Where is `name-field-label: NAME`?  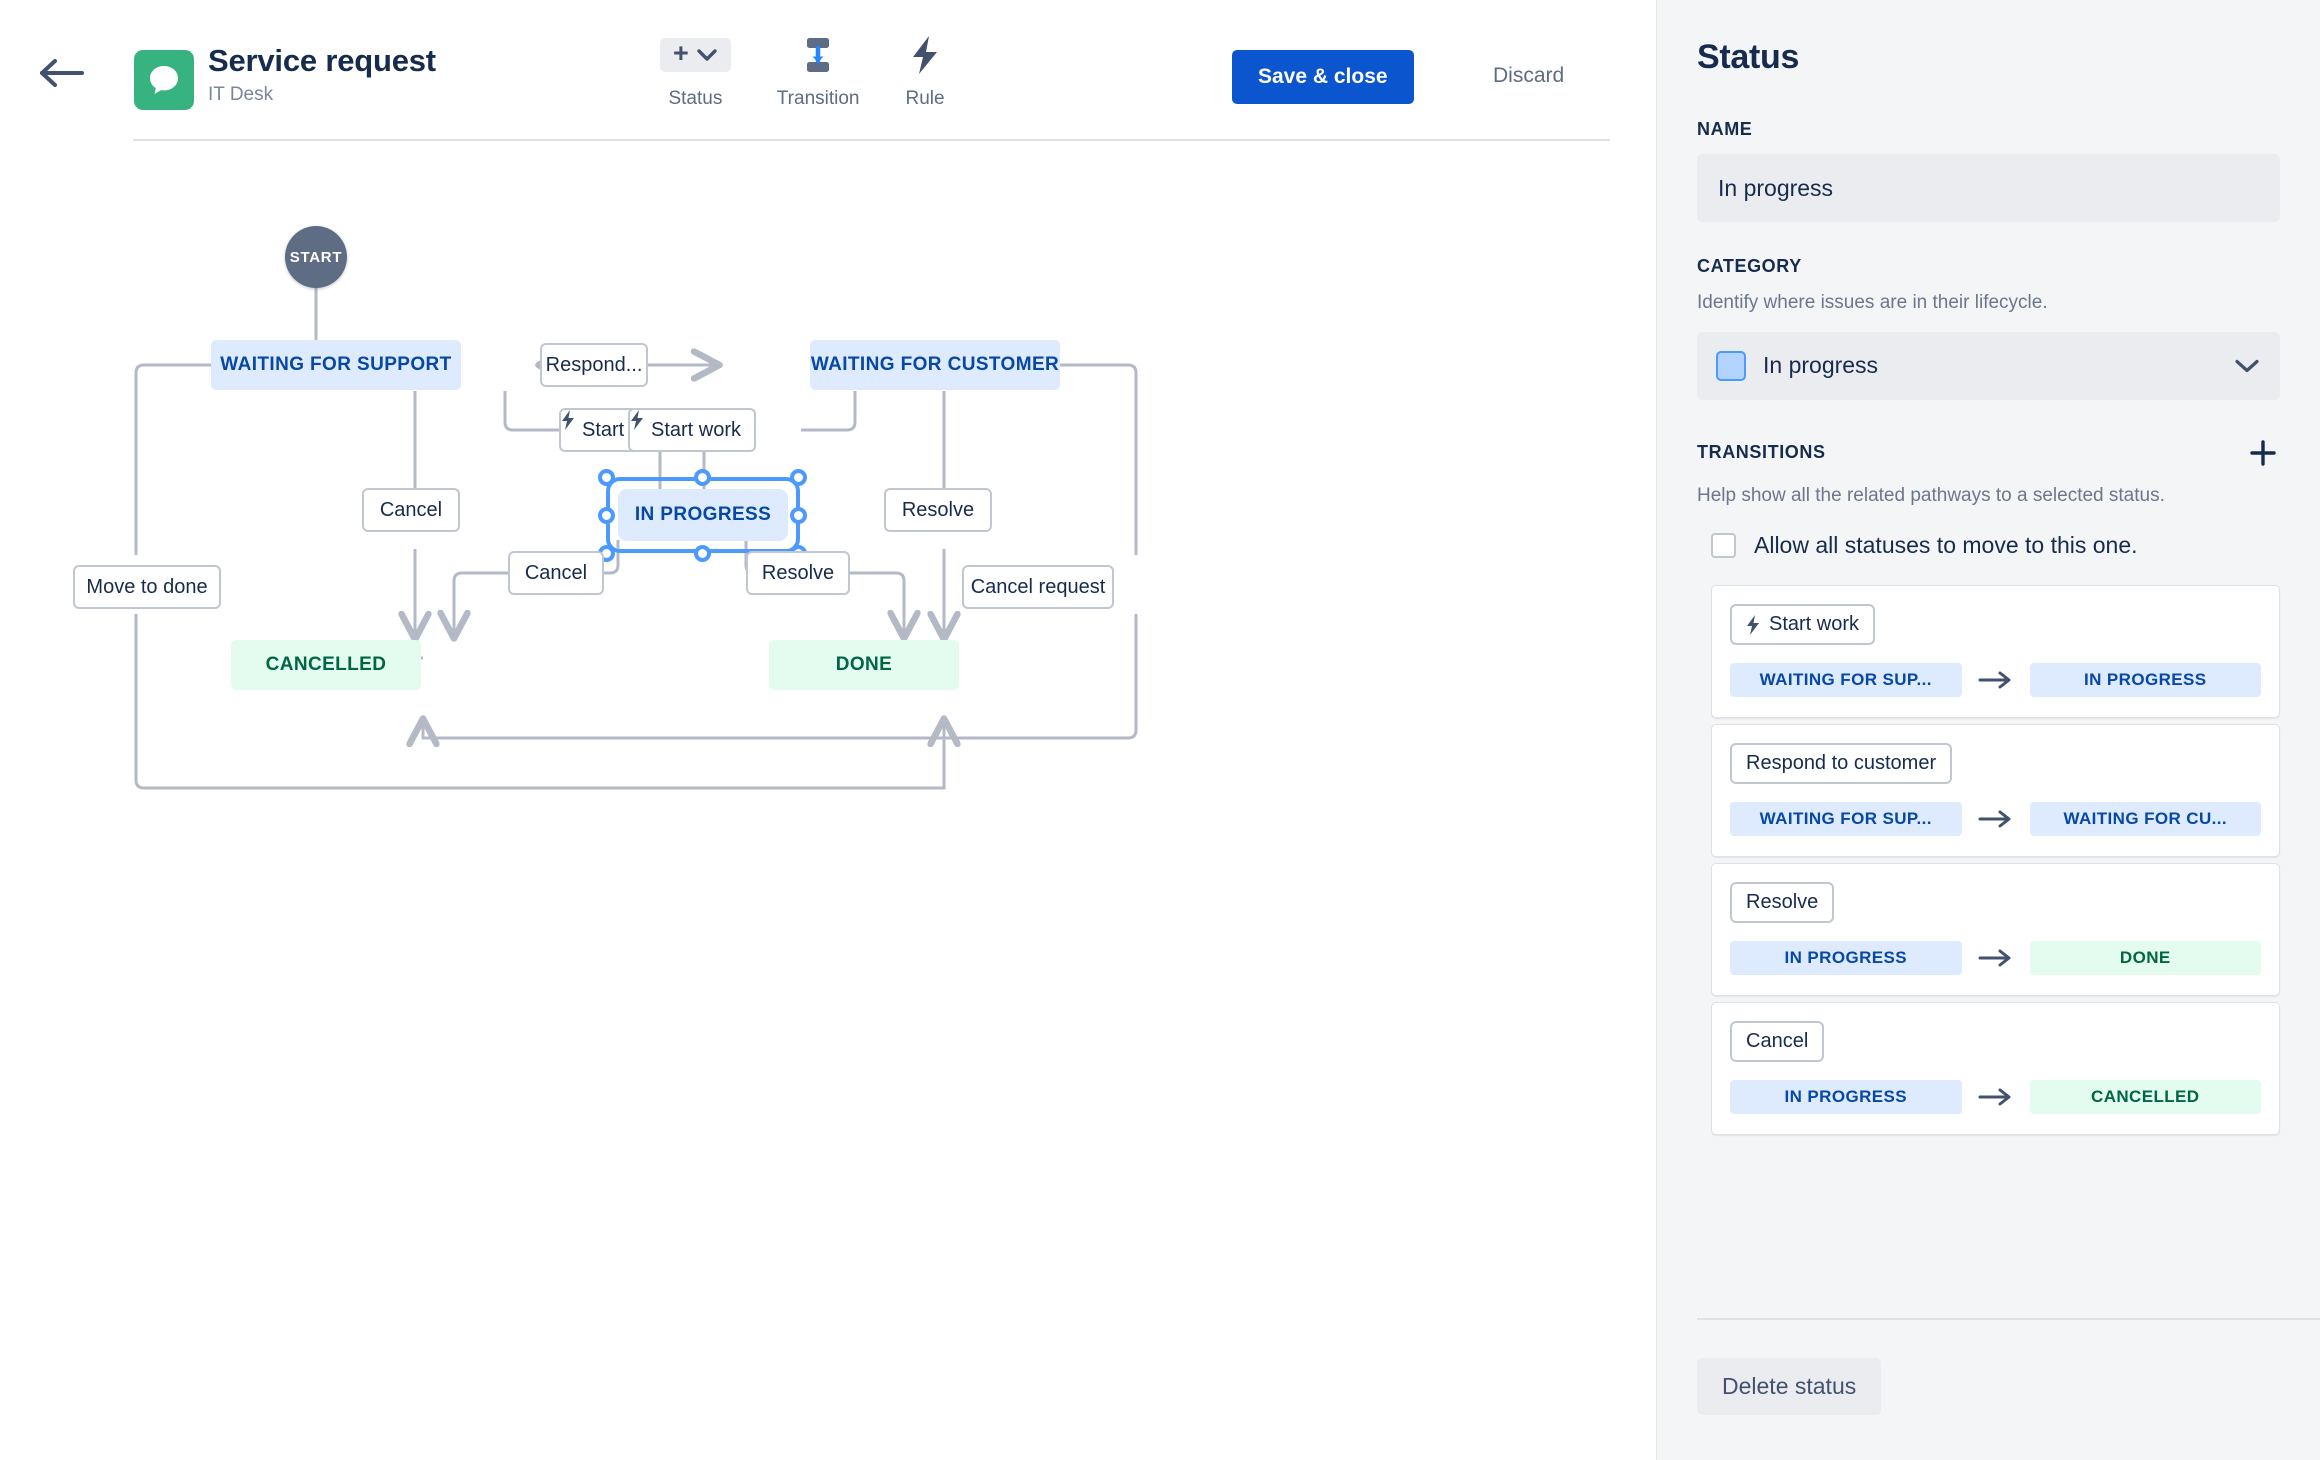
name-field-label: NAME is located at coordinates (1725, 129).